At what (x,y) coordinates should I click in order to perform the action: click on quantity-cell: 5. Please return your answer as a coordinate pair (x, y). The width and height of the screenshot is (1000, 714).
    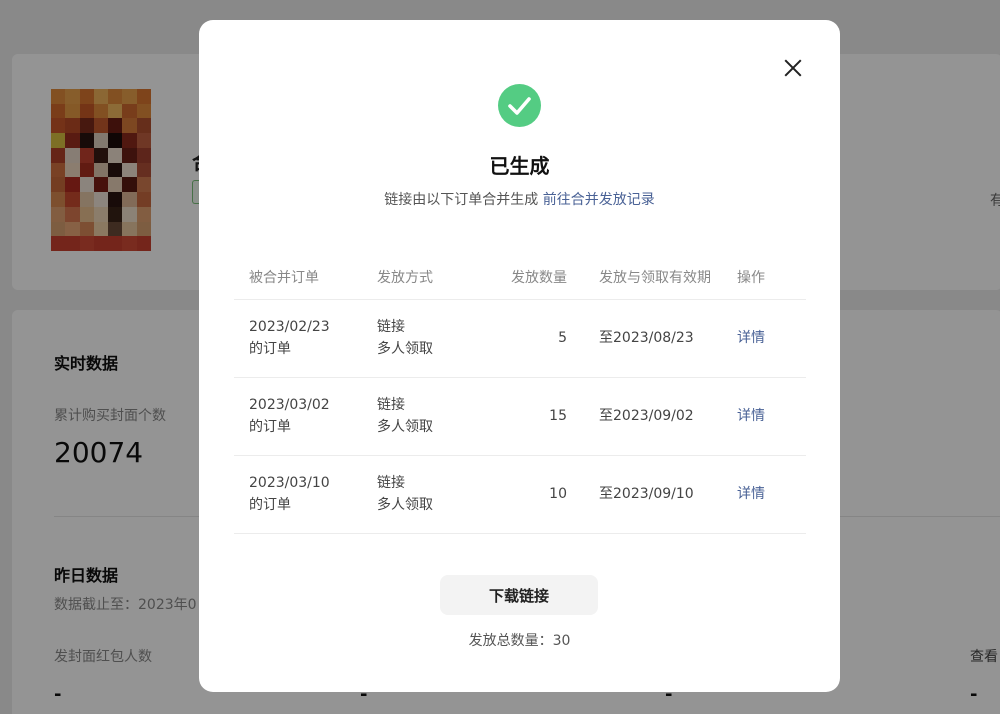
    Looking at the image, I should click on (519, 338).